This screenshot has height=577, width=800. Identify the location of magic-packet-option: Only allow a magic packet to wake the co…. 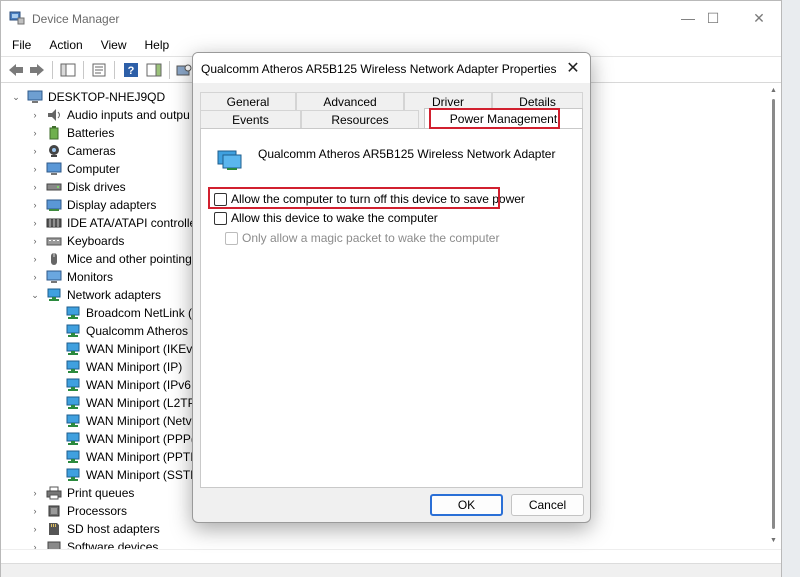
(362, 238).